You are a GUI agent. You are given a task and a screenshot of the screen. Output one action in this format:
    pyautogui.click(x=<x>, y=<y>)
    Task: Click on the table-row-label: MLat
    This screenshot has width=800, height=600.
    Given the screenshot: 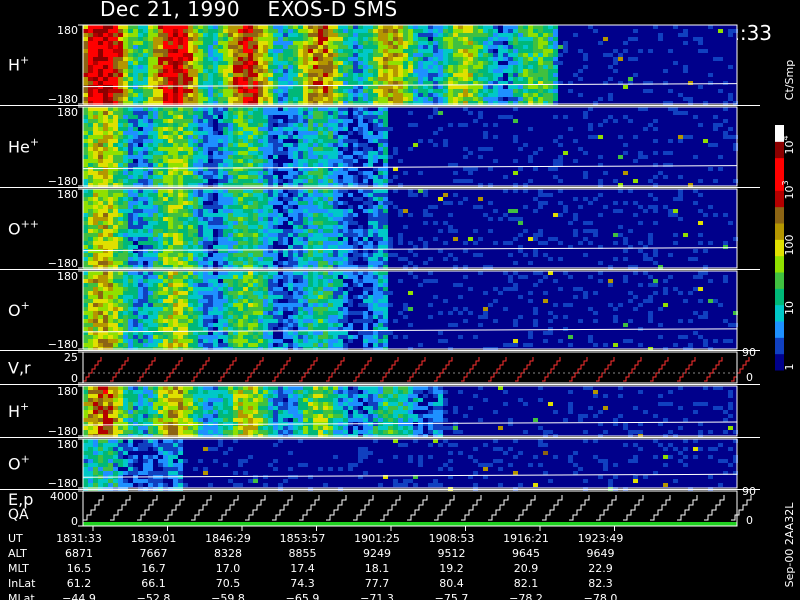 What is the action you would take?
    pyautogui.click(x=21, y=596)
    